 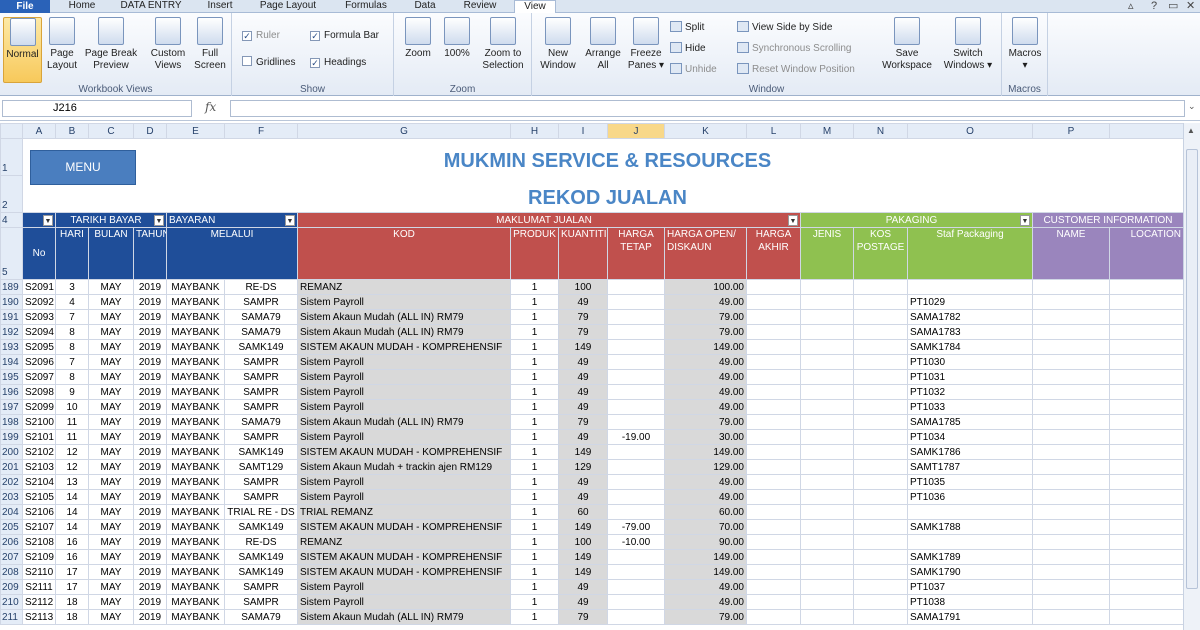 I want to click on page-break-preview-button: Page Break Preview, so click(x=111, y=44).